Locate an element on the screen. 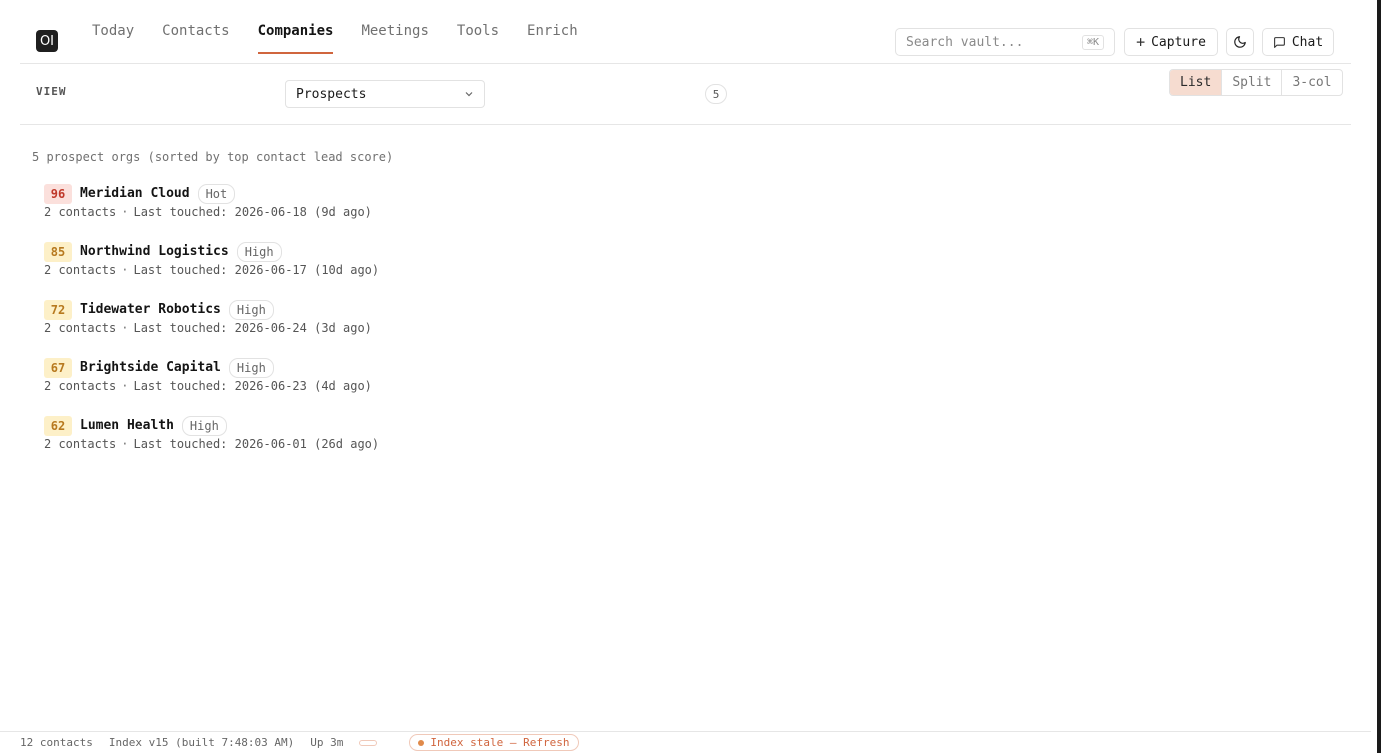 This screenshot has height=753, width=1381. layout-mode-toggle: List Split 3-col is located at coordinates (1256, 82).